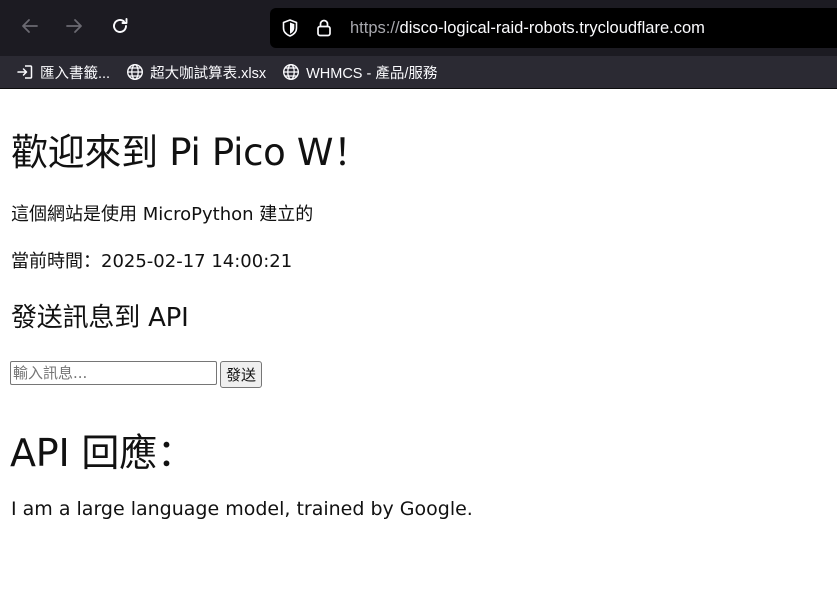  Describe the element at coordinates (375, 27) in the screenshot. I see `url-scheme: https://` at that location.